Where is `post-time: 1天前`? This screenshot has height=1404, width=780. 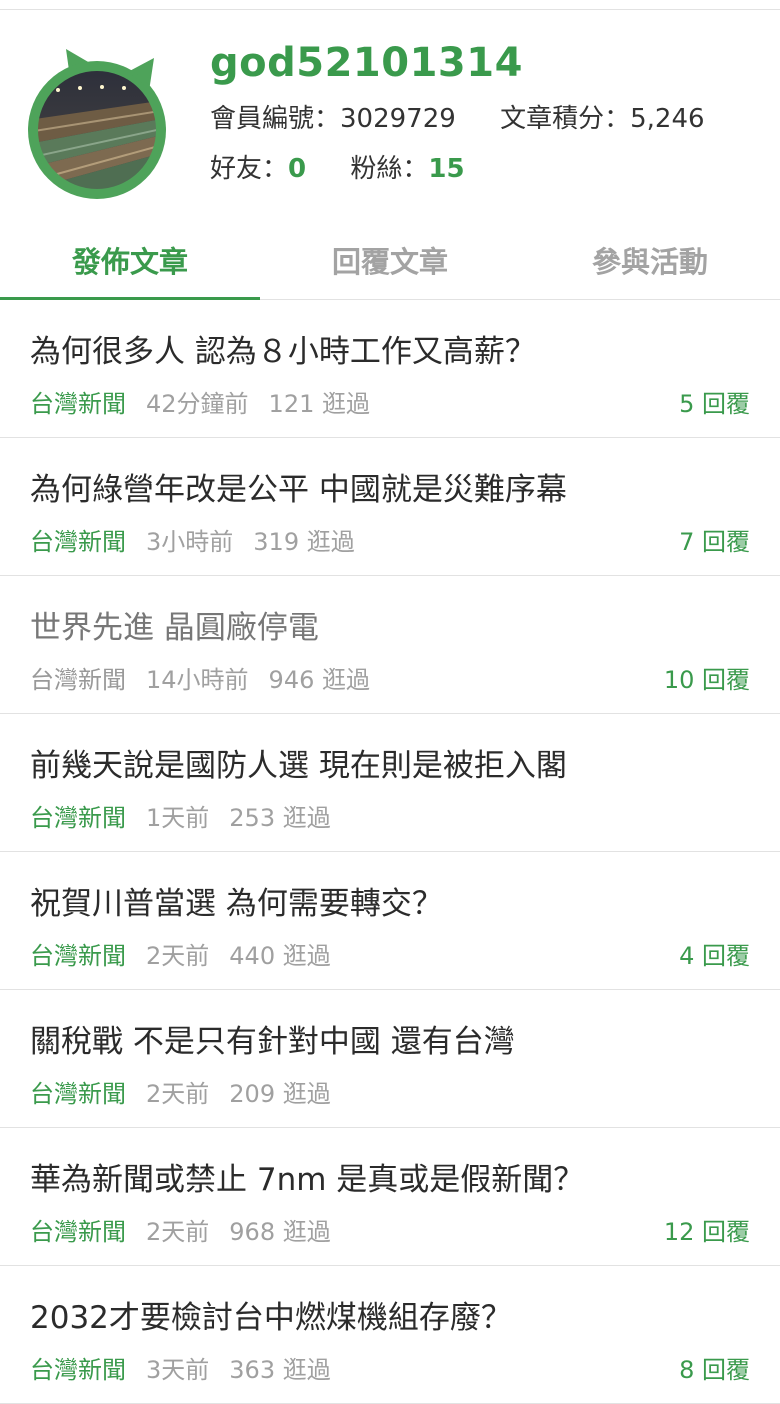 post-time: 1天前 is located at coordinates (178, 818).